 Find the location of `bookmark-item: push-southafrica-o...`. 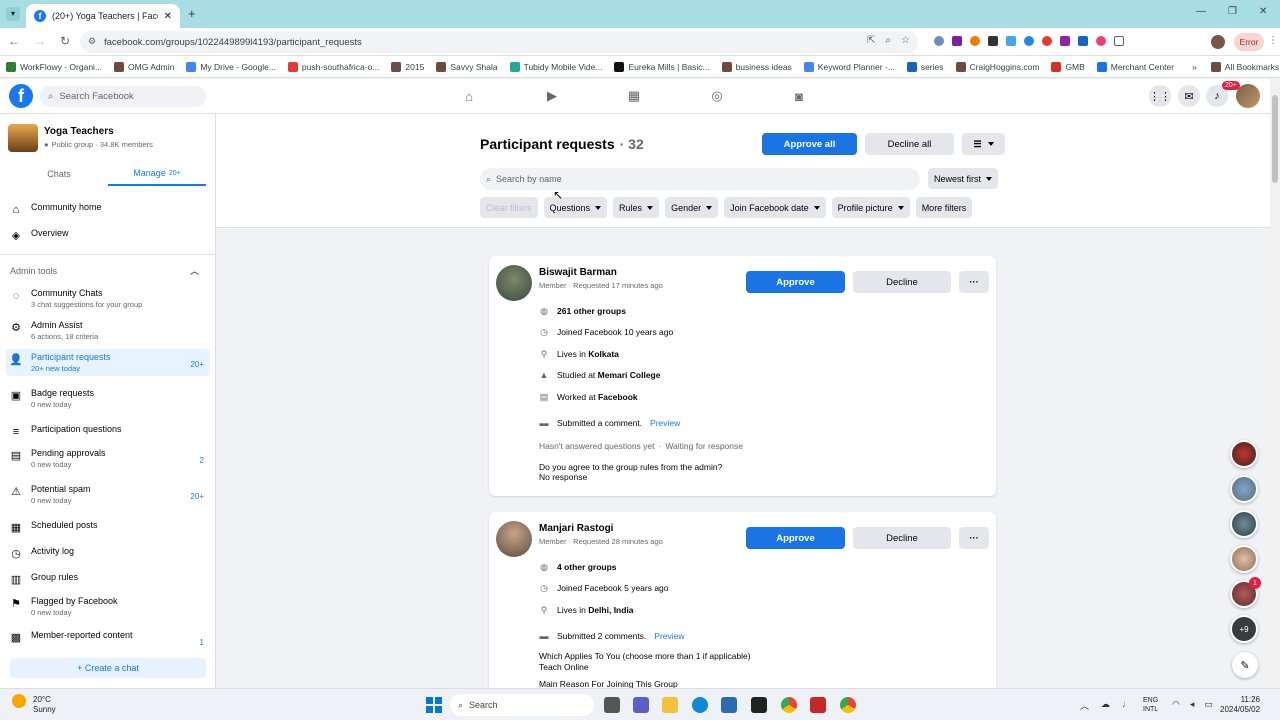

bookmark-item: push-southafrica-o... is located at coordinates (333, 66).